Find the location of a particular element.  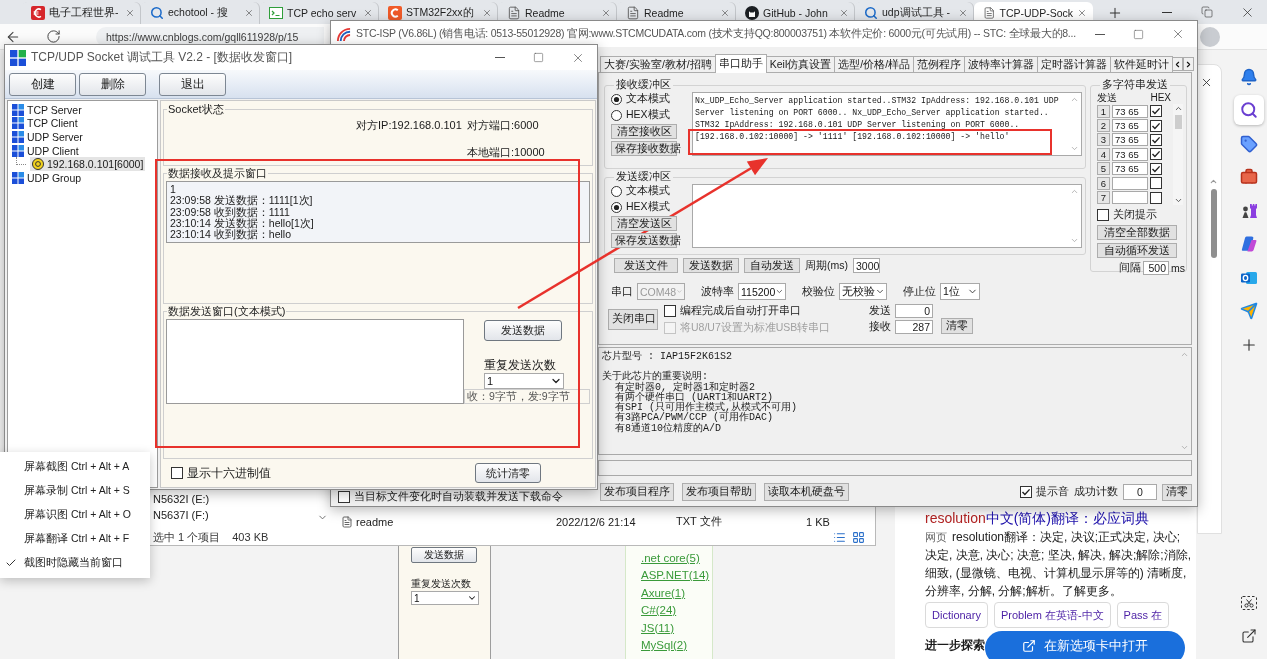

menu-item: 屏幕录制 Ctrl + Alt + S is located at coordinates (75, 491).